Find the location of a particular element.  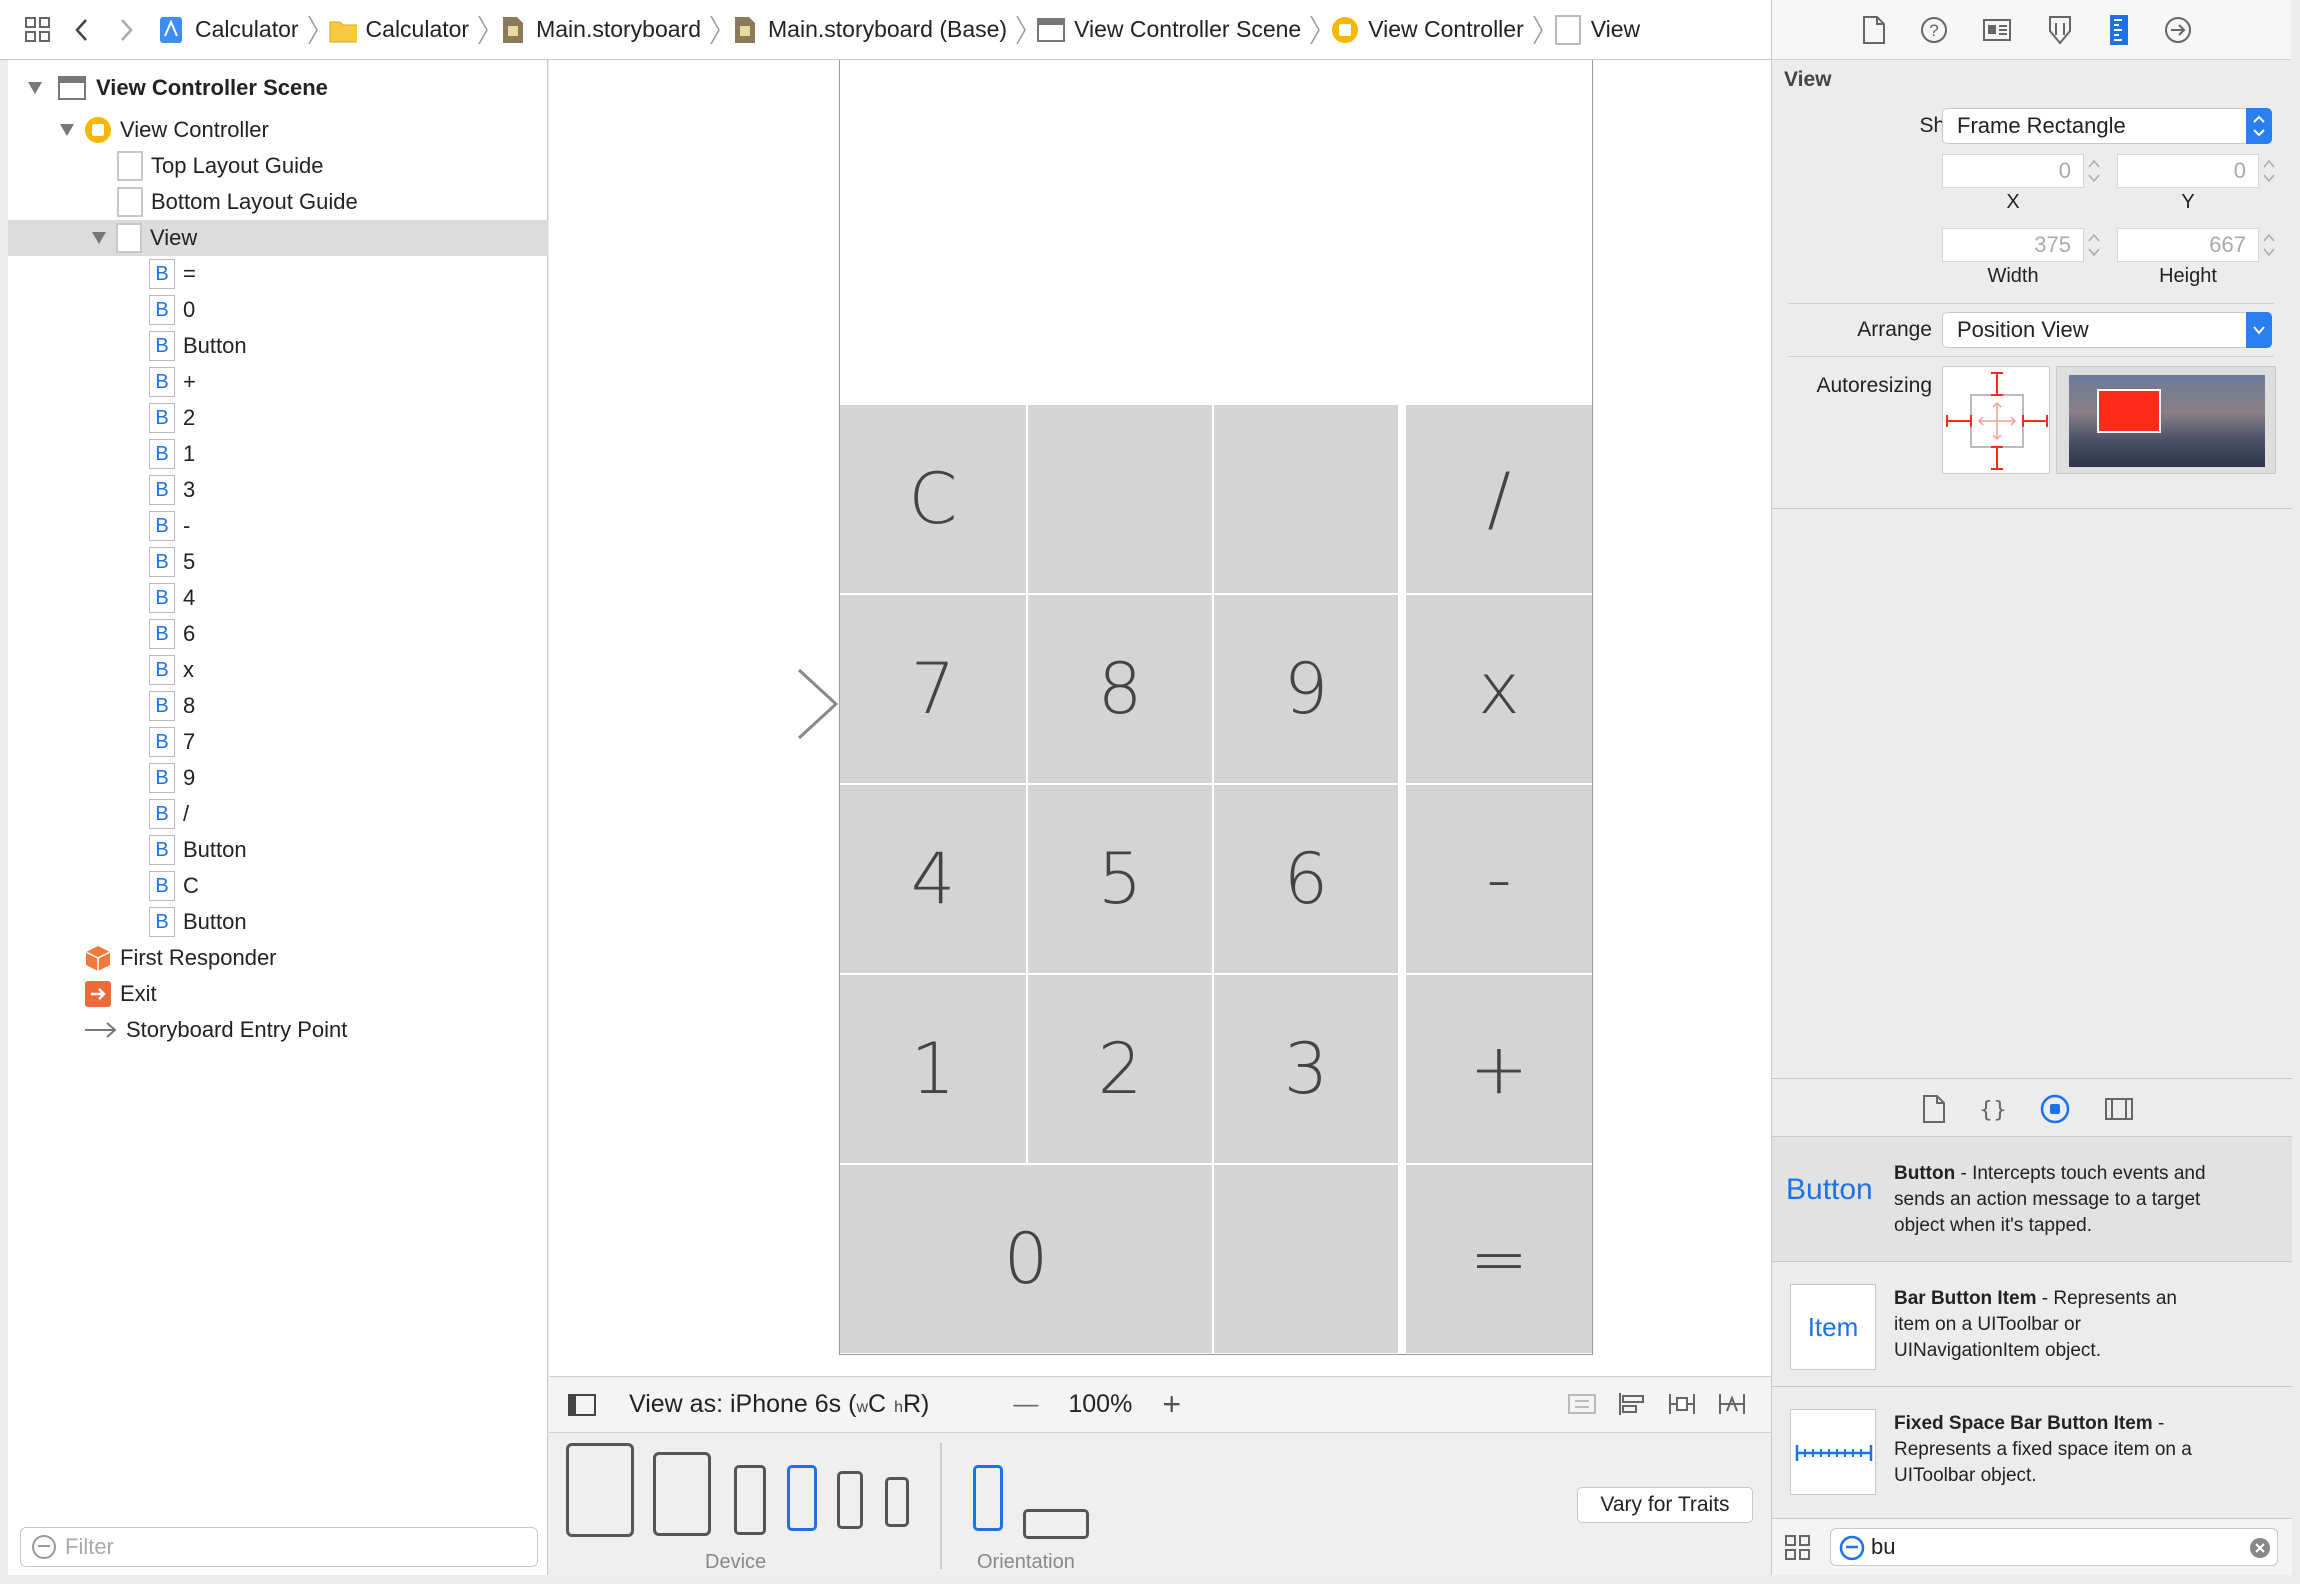

calc-button: x is located at coordinates (1499, 689).